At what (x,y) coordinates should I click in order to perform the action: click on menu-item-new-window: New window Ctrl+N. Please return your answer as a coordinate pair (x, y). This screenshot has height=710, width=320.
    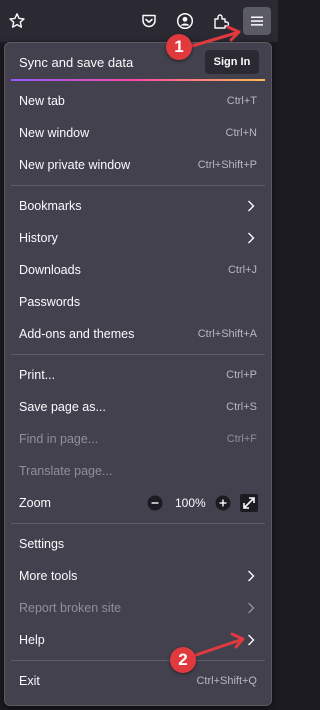
    Looking at the image, I should click on (138, 133).